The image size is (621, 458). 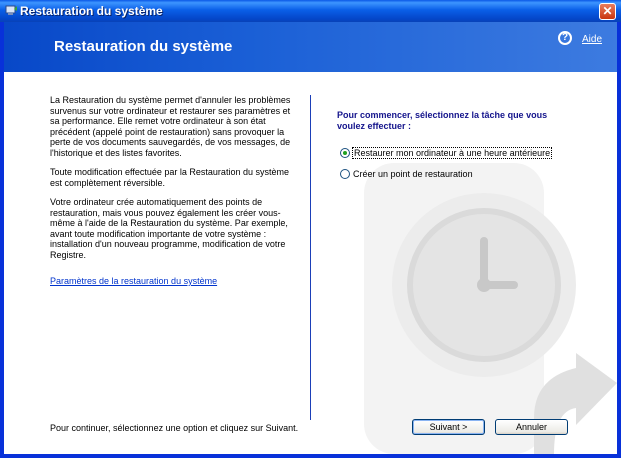 I want to click on close-button: ✕, so click(x=607, y=11).